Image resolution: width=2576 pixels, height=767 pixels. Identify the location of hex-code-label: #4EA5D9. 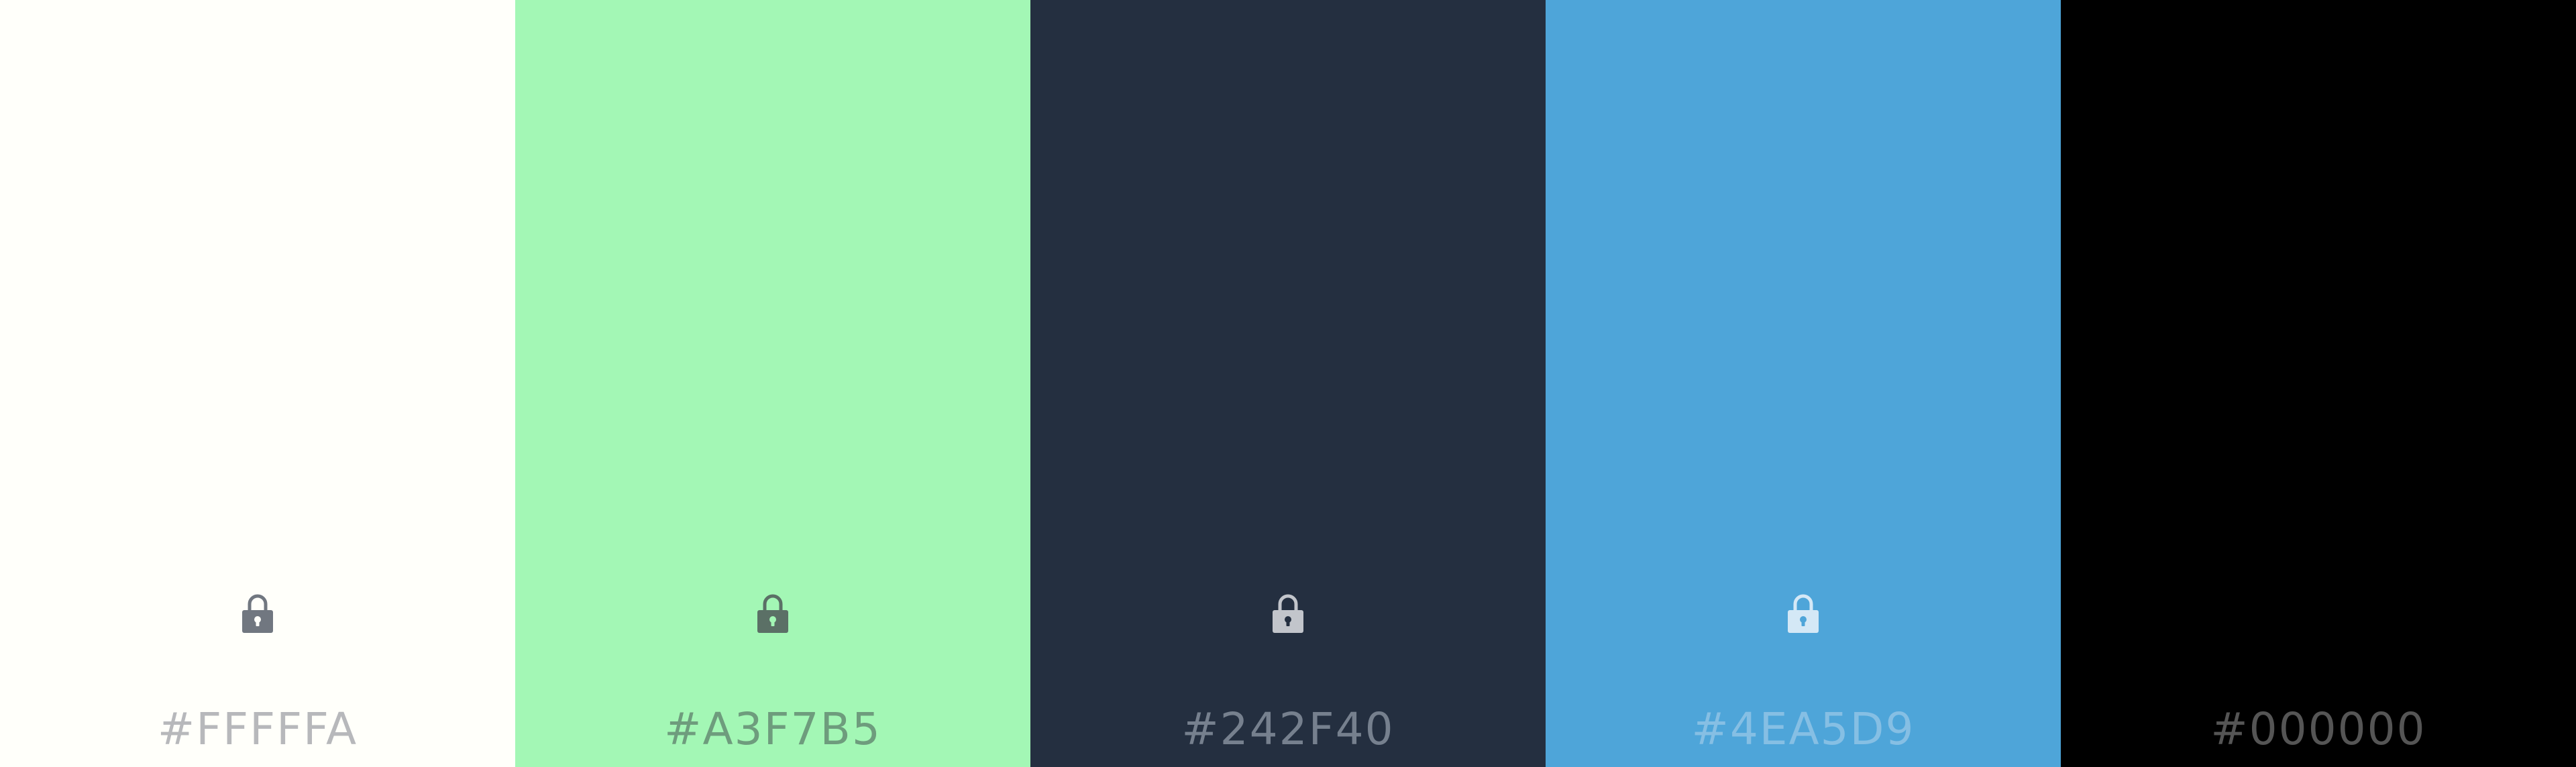
(1803, 729).